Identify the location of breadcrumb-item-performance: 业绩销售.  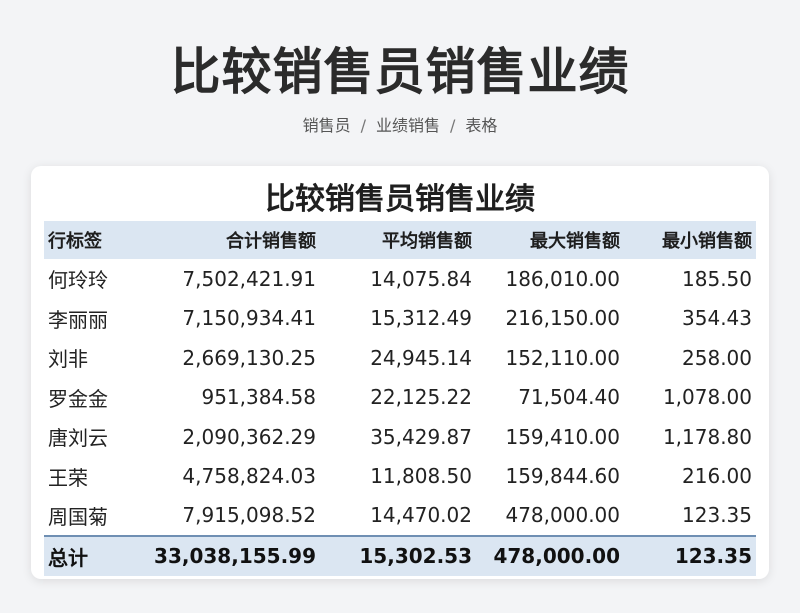
(408, 125).